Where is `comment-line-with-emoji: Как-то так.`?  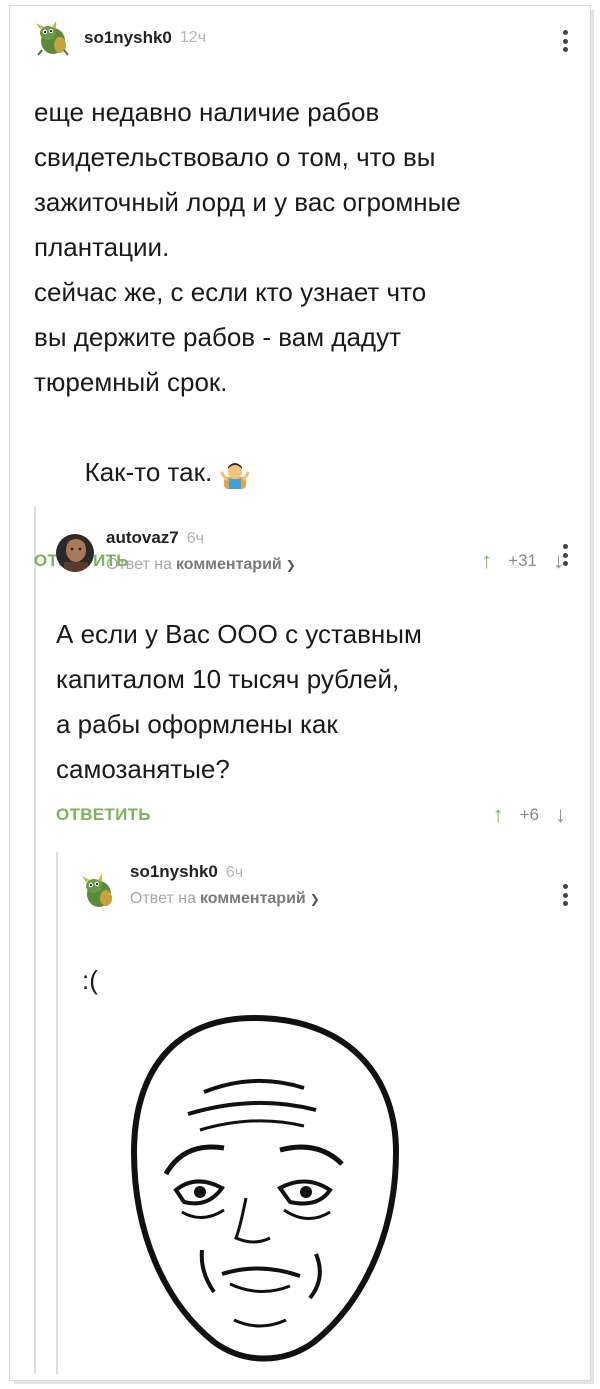
comment-line-with-emoji: Как-то так. is located at coordinates (309, 472).